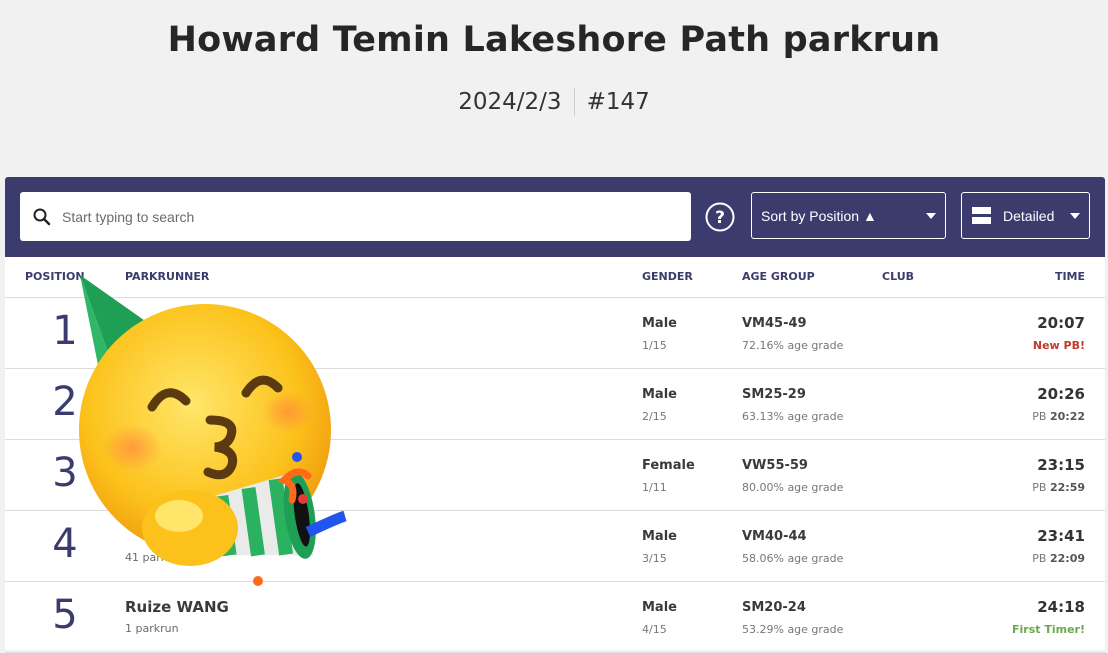 Image resolution: width=1108 pixels, height=653 pixels. I want to click on age-grade: 63.13% age grade, so click(793, 416).